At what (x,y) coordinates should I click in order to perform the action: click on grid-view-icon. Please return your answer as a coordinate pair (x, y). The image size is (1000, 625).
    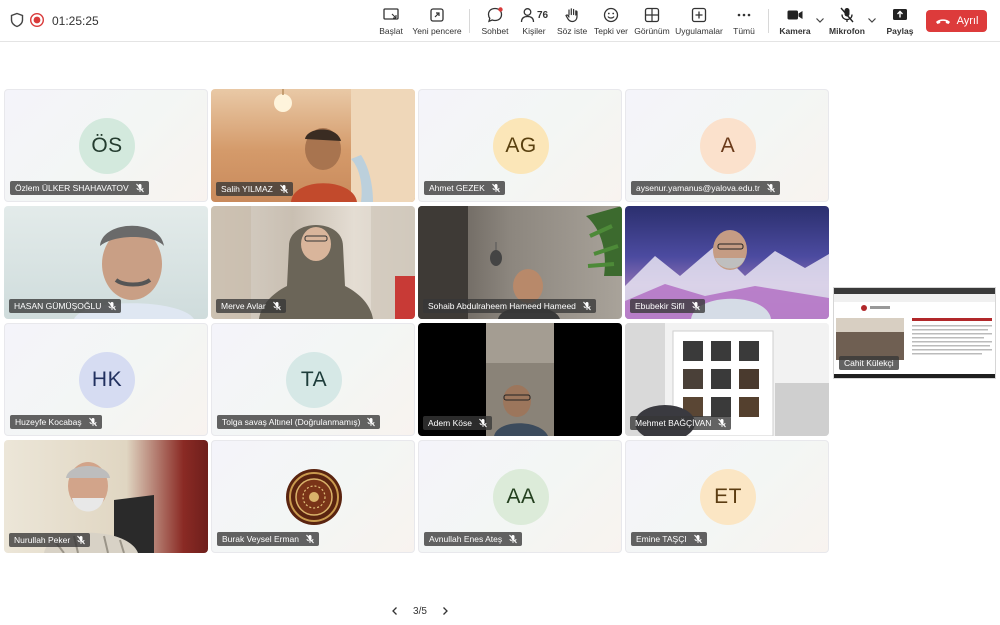
    Looking at the image, I should click on (652, 15).